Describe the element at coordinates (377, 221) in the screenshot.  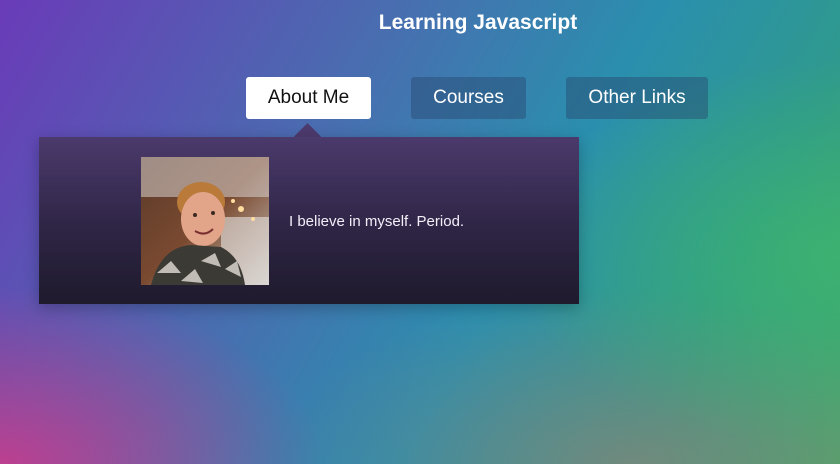
I see `bio-text: I believe in myself. Period.` at that location.